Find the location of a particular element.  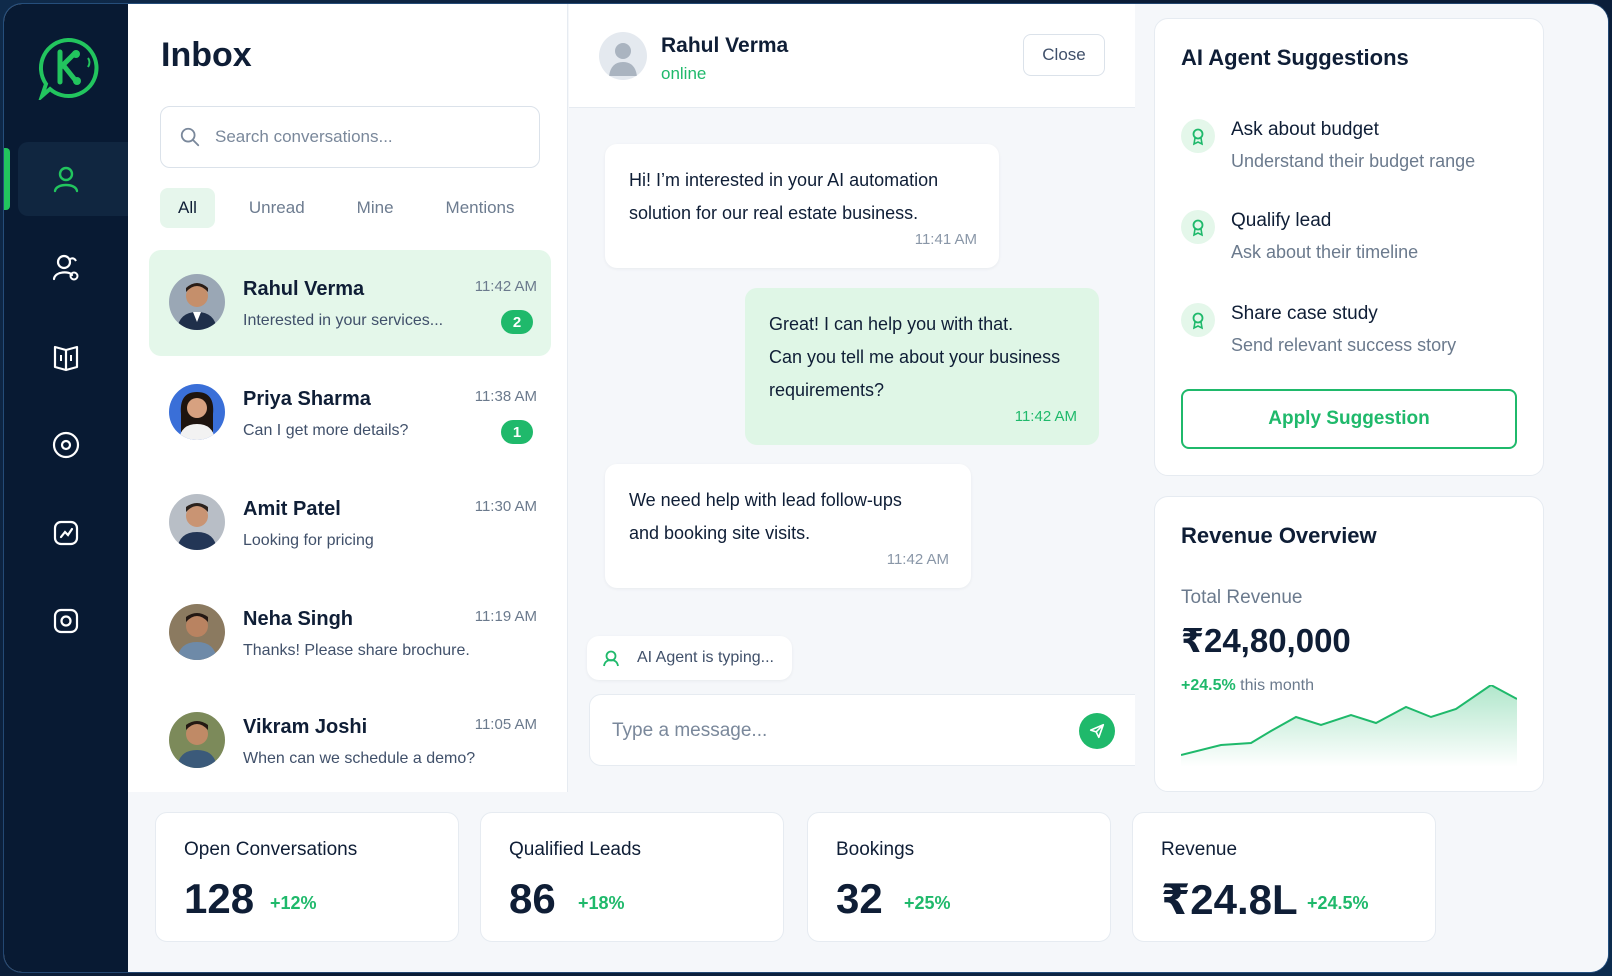

search-icon is located at coordinates (190, 137).